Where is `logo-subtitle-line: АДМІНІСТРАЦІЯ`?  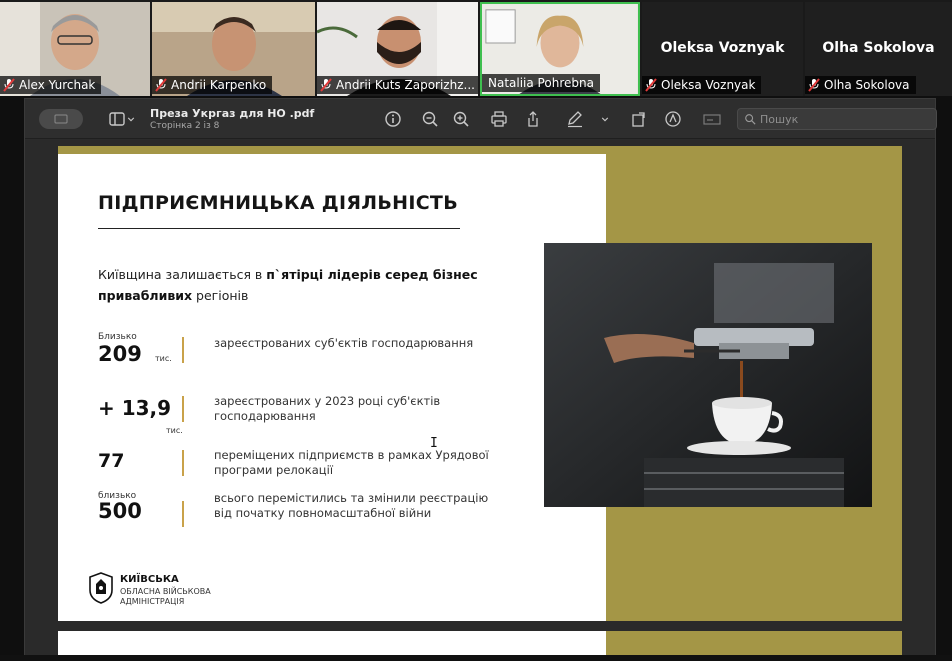
logo-subtitle-line: АДМІНІСТРАЦІЯ is located at coordinates (152, 601).